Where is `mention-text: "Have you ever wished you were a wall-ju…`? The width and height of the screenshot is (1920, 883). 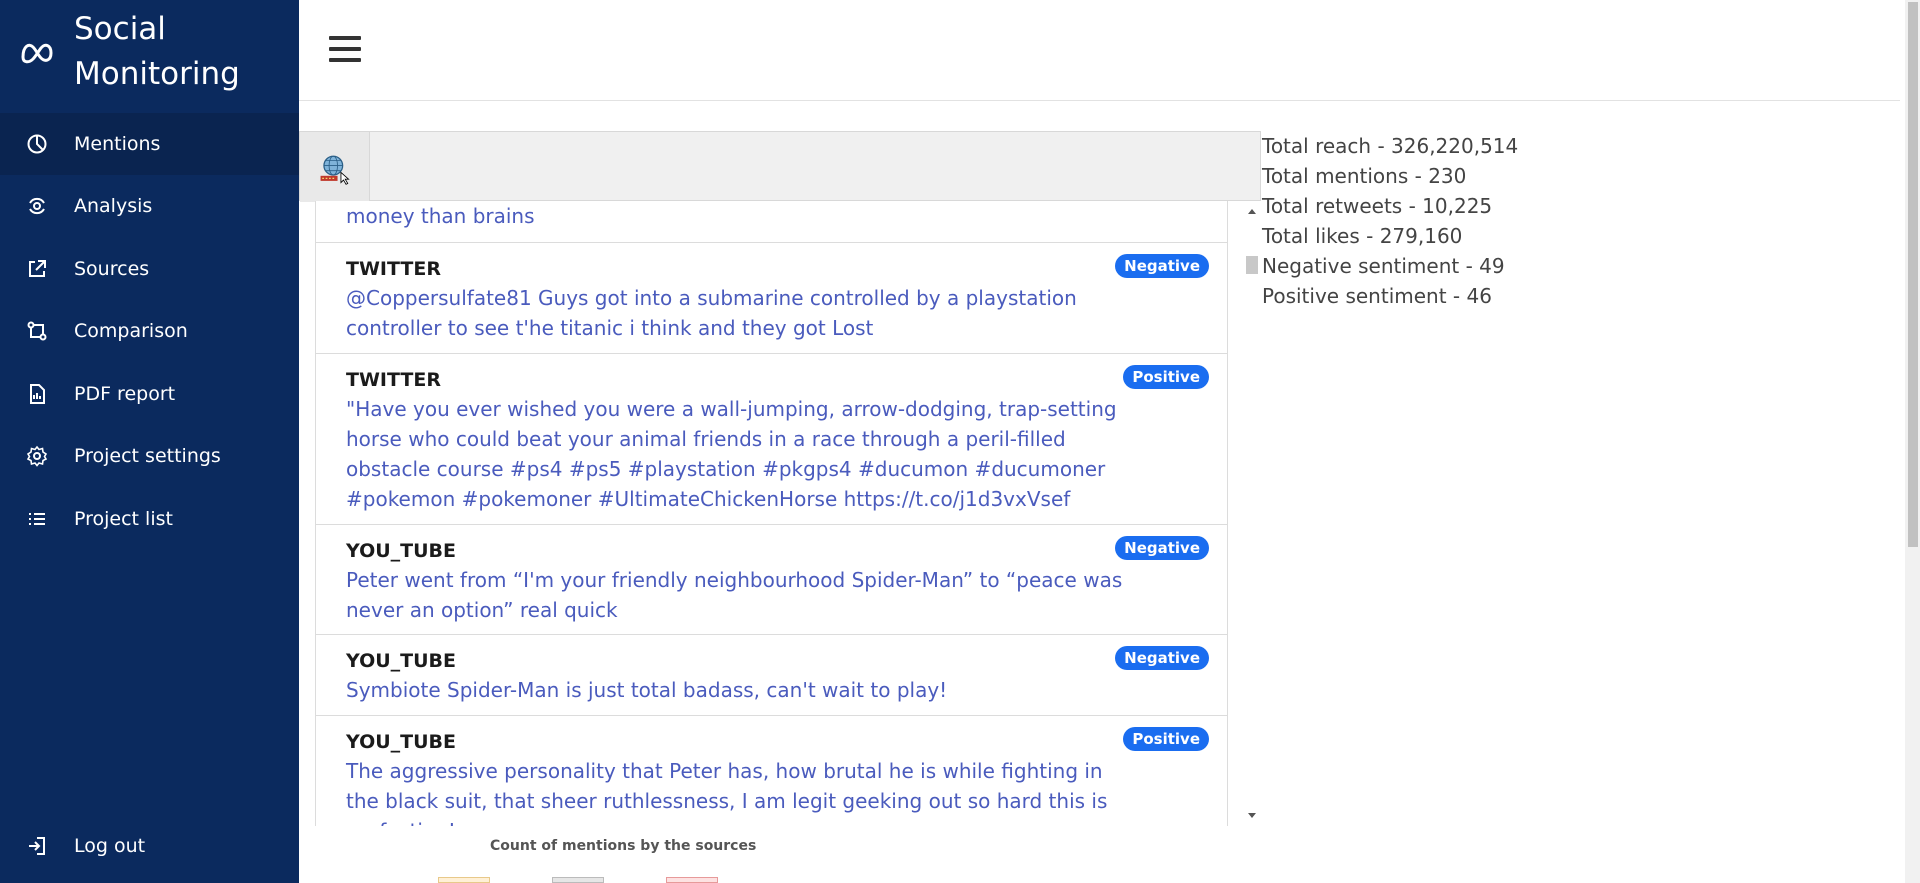 mention-text: "Have you ever wished you were a wall-ju… is located at coordinates (731, 454).